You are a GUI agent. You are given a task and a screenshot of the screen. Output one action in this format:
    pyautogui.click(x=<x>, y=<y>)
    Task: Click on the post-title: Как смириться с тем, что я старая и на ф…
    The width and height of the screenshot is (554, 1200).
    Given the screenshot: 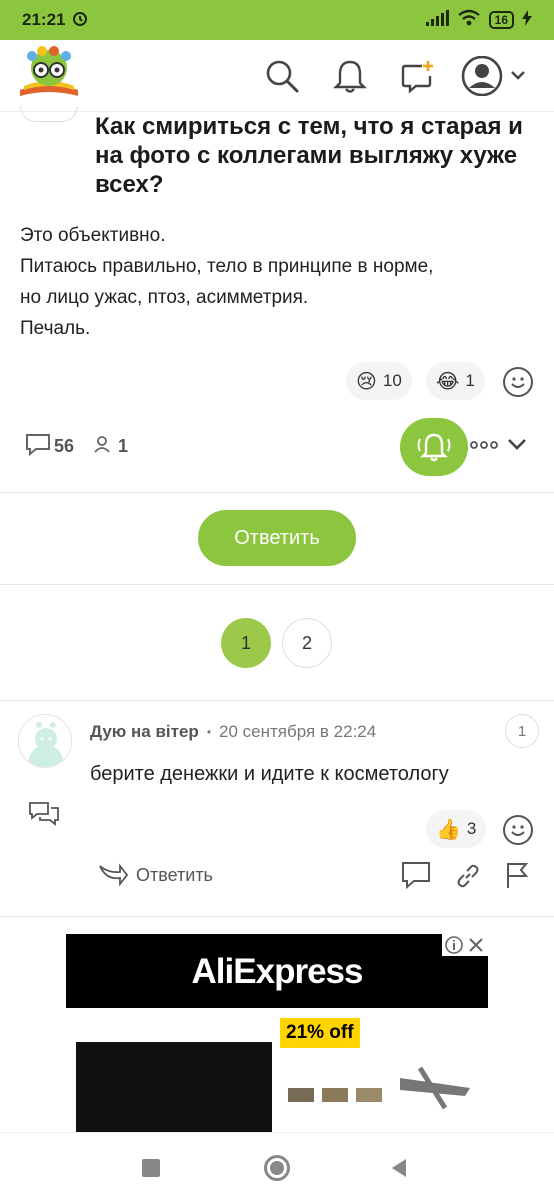 What is the action you would take?
    pyautogui.click(x=309, y=155)
    